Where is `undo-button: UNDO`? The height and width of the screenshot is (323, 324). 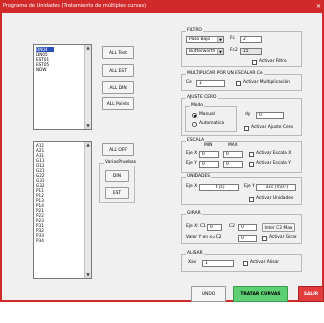
undo-button: UNDO is located at coordinates (208, 294).